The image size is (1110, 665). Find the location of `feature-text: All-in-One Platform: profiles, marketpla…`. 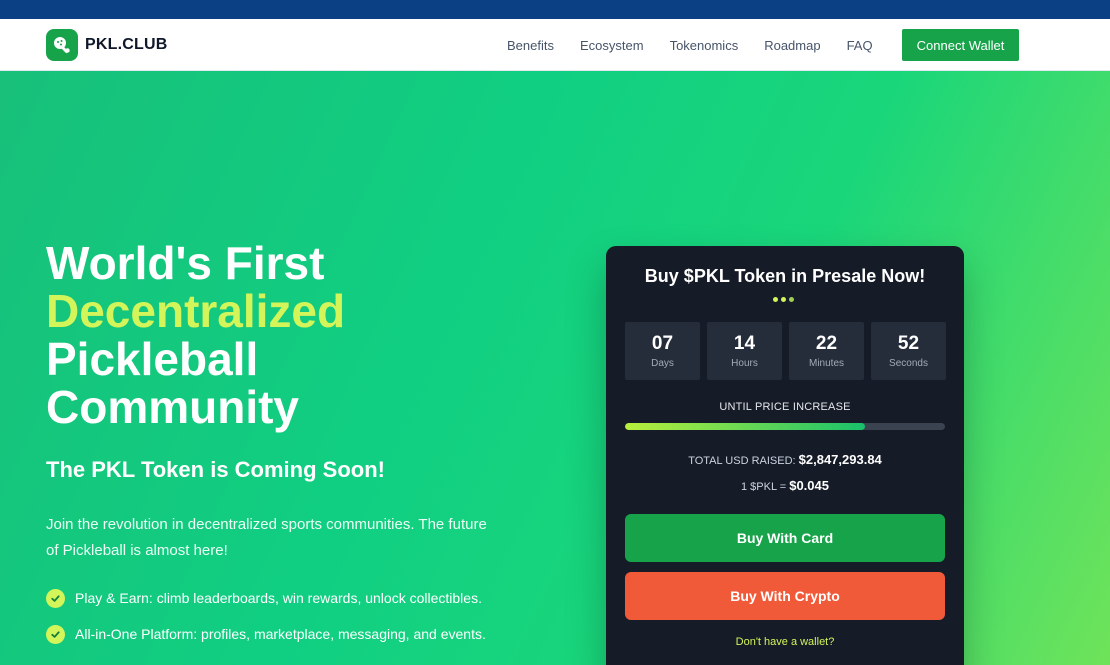

feature-text: All-in-One Platform: profiles, marketpla… is located at coordinates (280, 634).